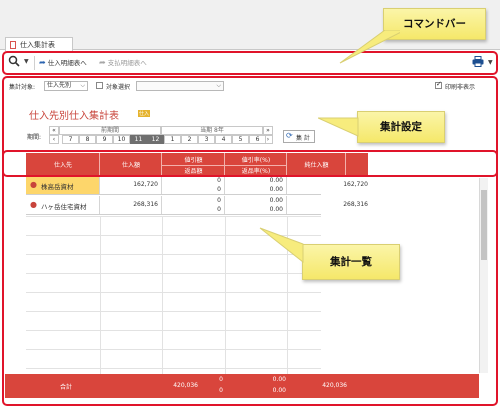 The height and width of the screenshot is (409, 500). I want to click on callout-settings: 集計設定, so click(401, 127).